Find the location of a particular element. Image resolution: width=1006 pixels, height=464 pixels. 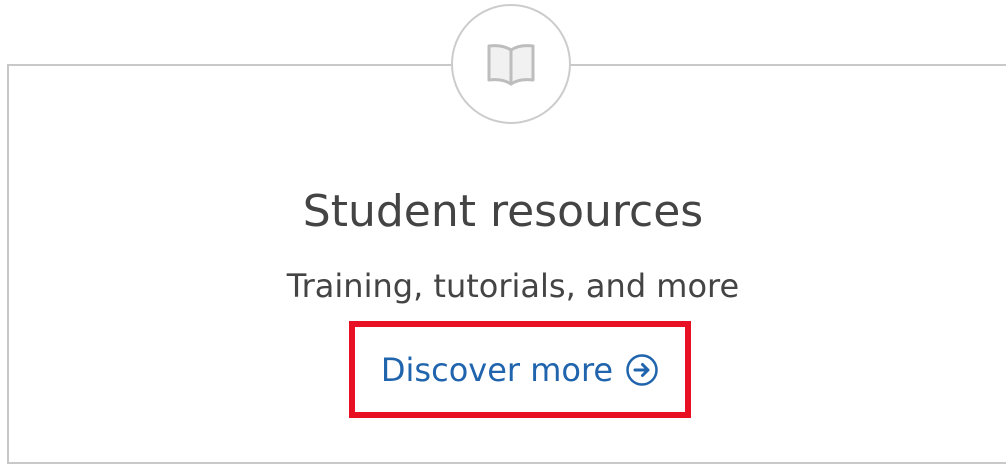

discover-more-label: Discover more is located at coordinates (497, 369).